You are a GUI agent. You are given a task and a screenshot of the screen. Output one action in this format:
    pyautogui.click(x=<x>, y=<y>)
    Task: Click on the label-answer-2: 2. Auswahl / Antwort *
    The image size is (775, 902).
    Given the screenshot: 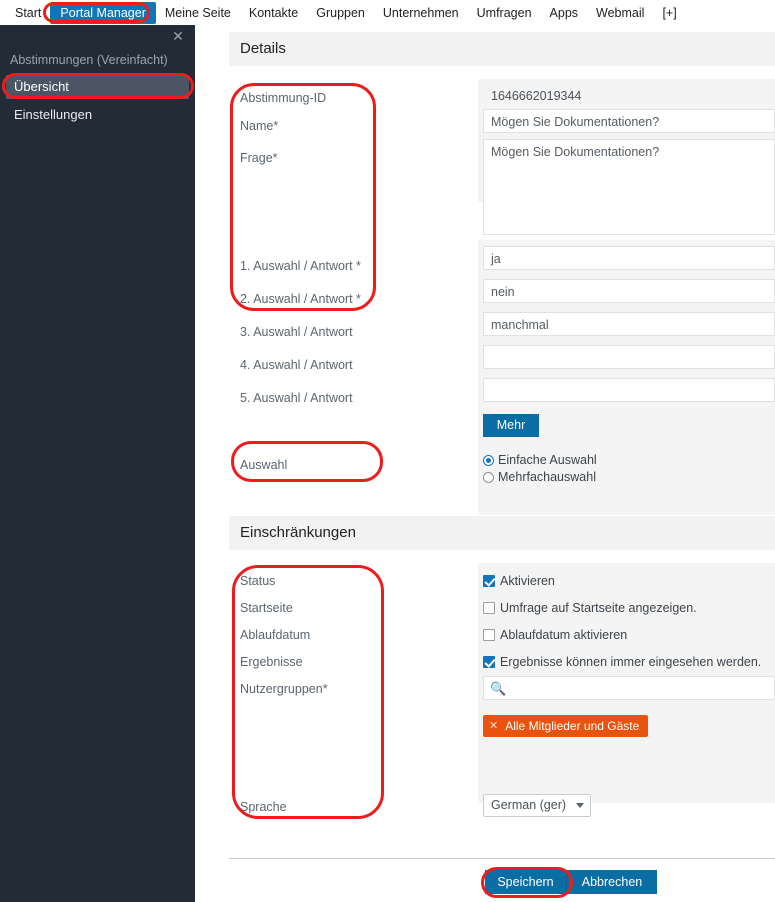 What is the action you would take?
    pyautogui.click(x=300, y=299)
    